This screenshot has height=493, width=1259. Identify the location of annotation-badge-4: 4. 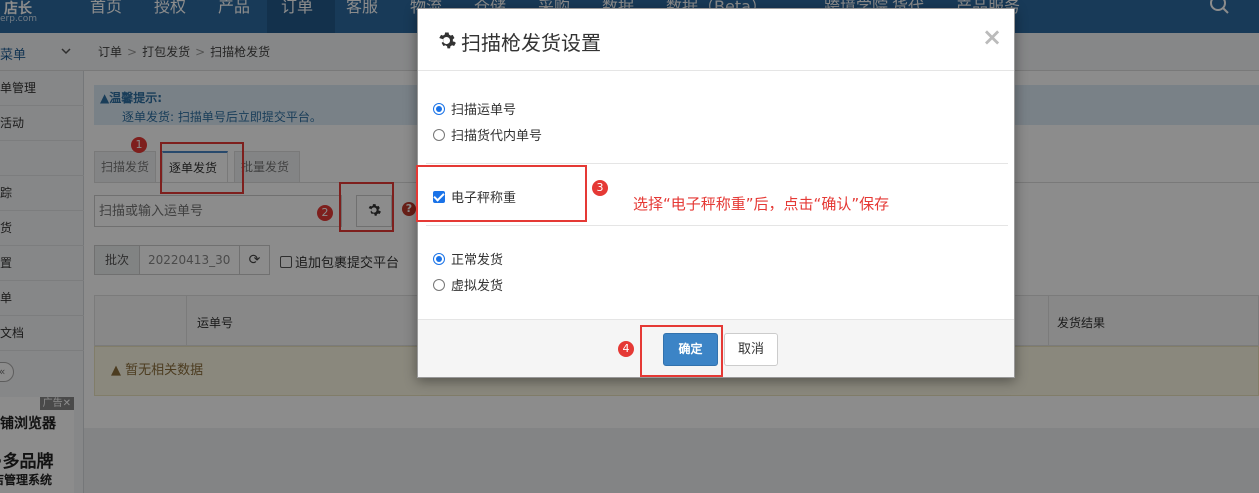
(626, 349).